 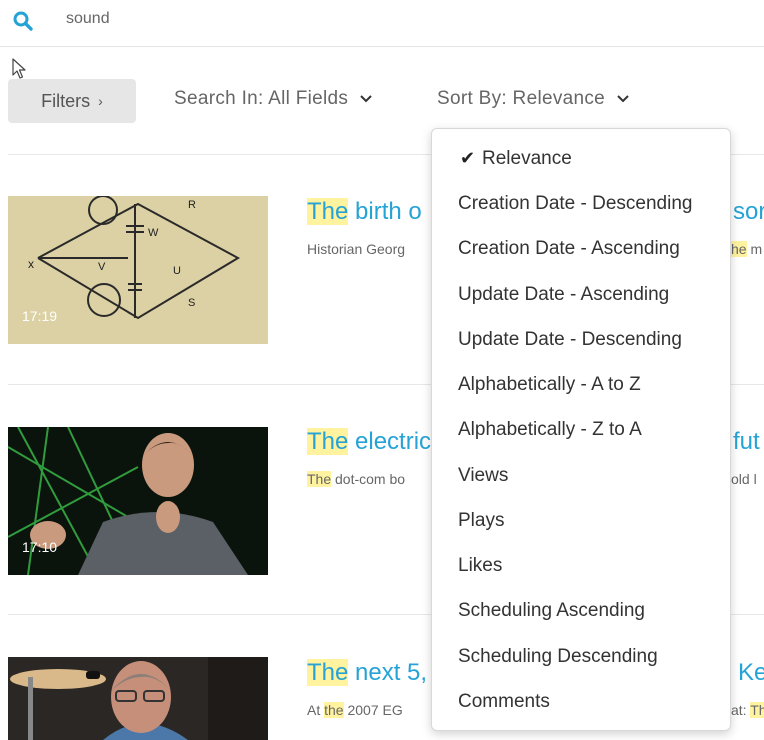 What do you see at coordinates (19, 68) in the screenshot?
I see `mouse-cursor-icon` at bounding box center [19, 68].